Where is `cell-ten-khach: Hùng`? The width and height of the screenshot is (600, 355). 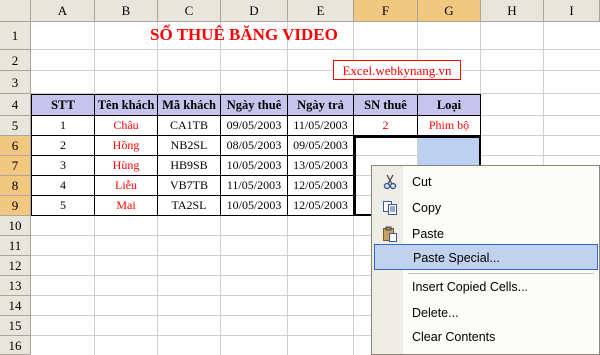 cell-ten-khach: Hùng is located at coordinates (126, 166).